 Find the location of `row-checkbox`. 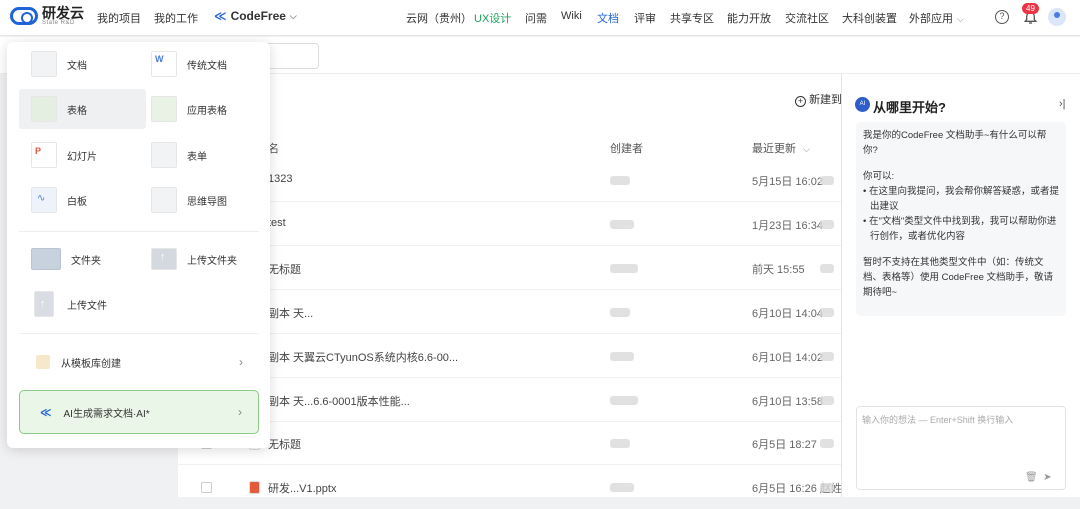

row-checkbox is located at coordinates (206, 487).